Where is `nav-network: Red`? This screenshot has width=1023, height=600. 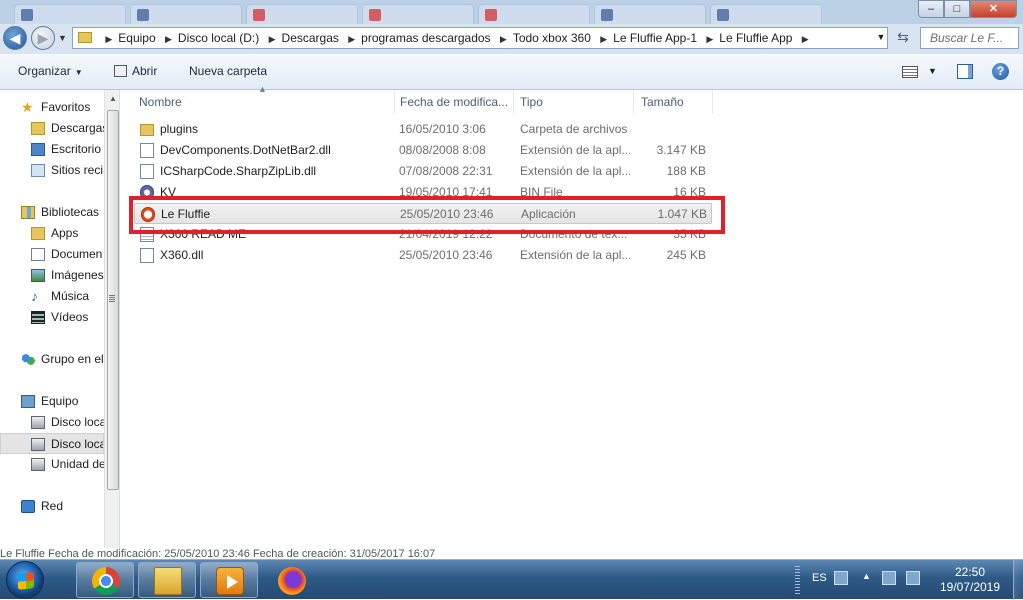
nav-network: Red is located at coordinates (52, 506).